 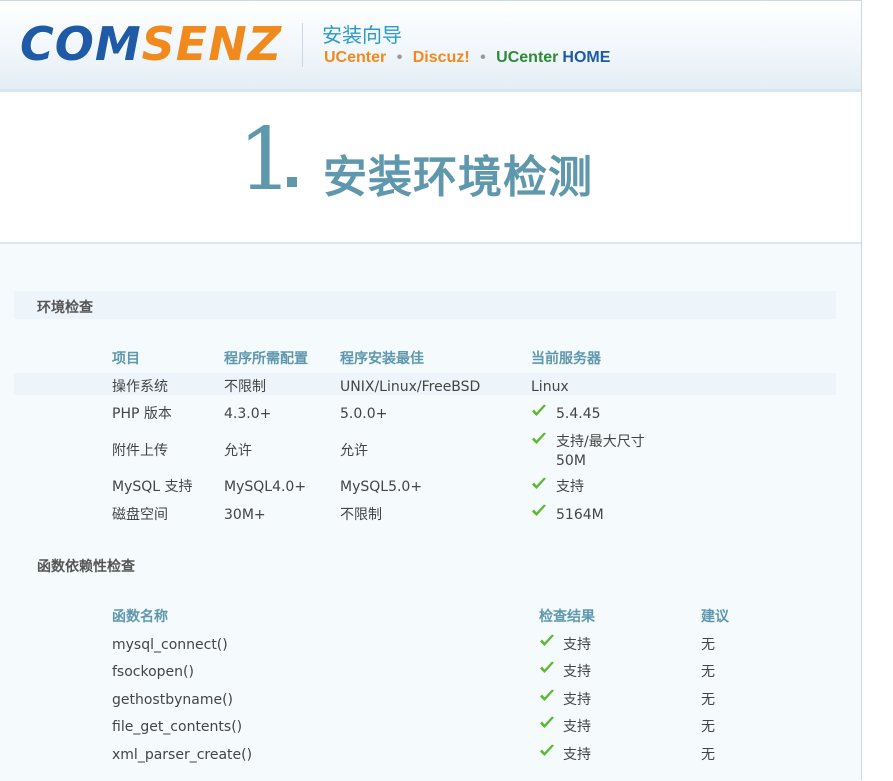 I want to click on env-row-required: 允许, so click(x=238, y=451).